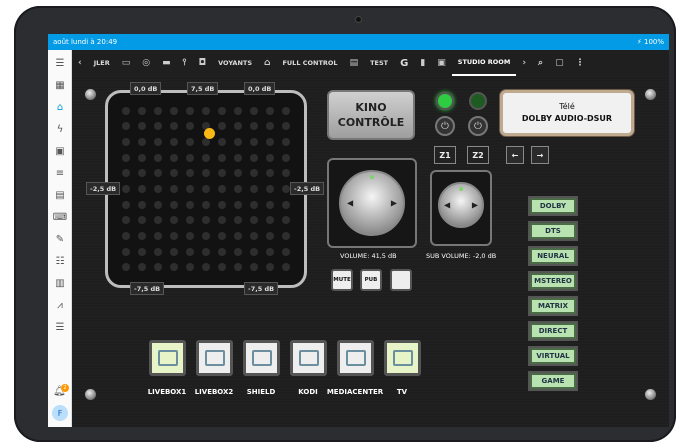  I want to click on pub-button: PUB, so click(371, 280).